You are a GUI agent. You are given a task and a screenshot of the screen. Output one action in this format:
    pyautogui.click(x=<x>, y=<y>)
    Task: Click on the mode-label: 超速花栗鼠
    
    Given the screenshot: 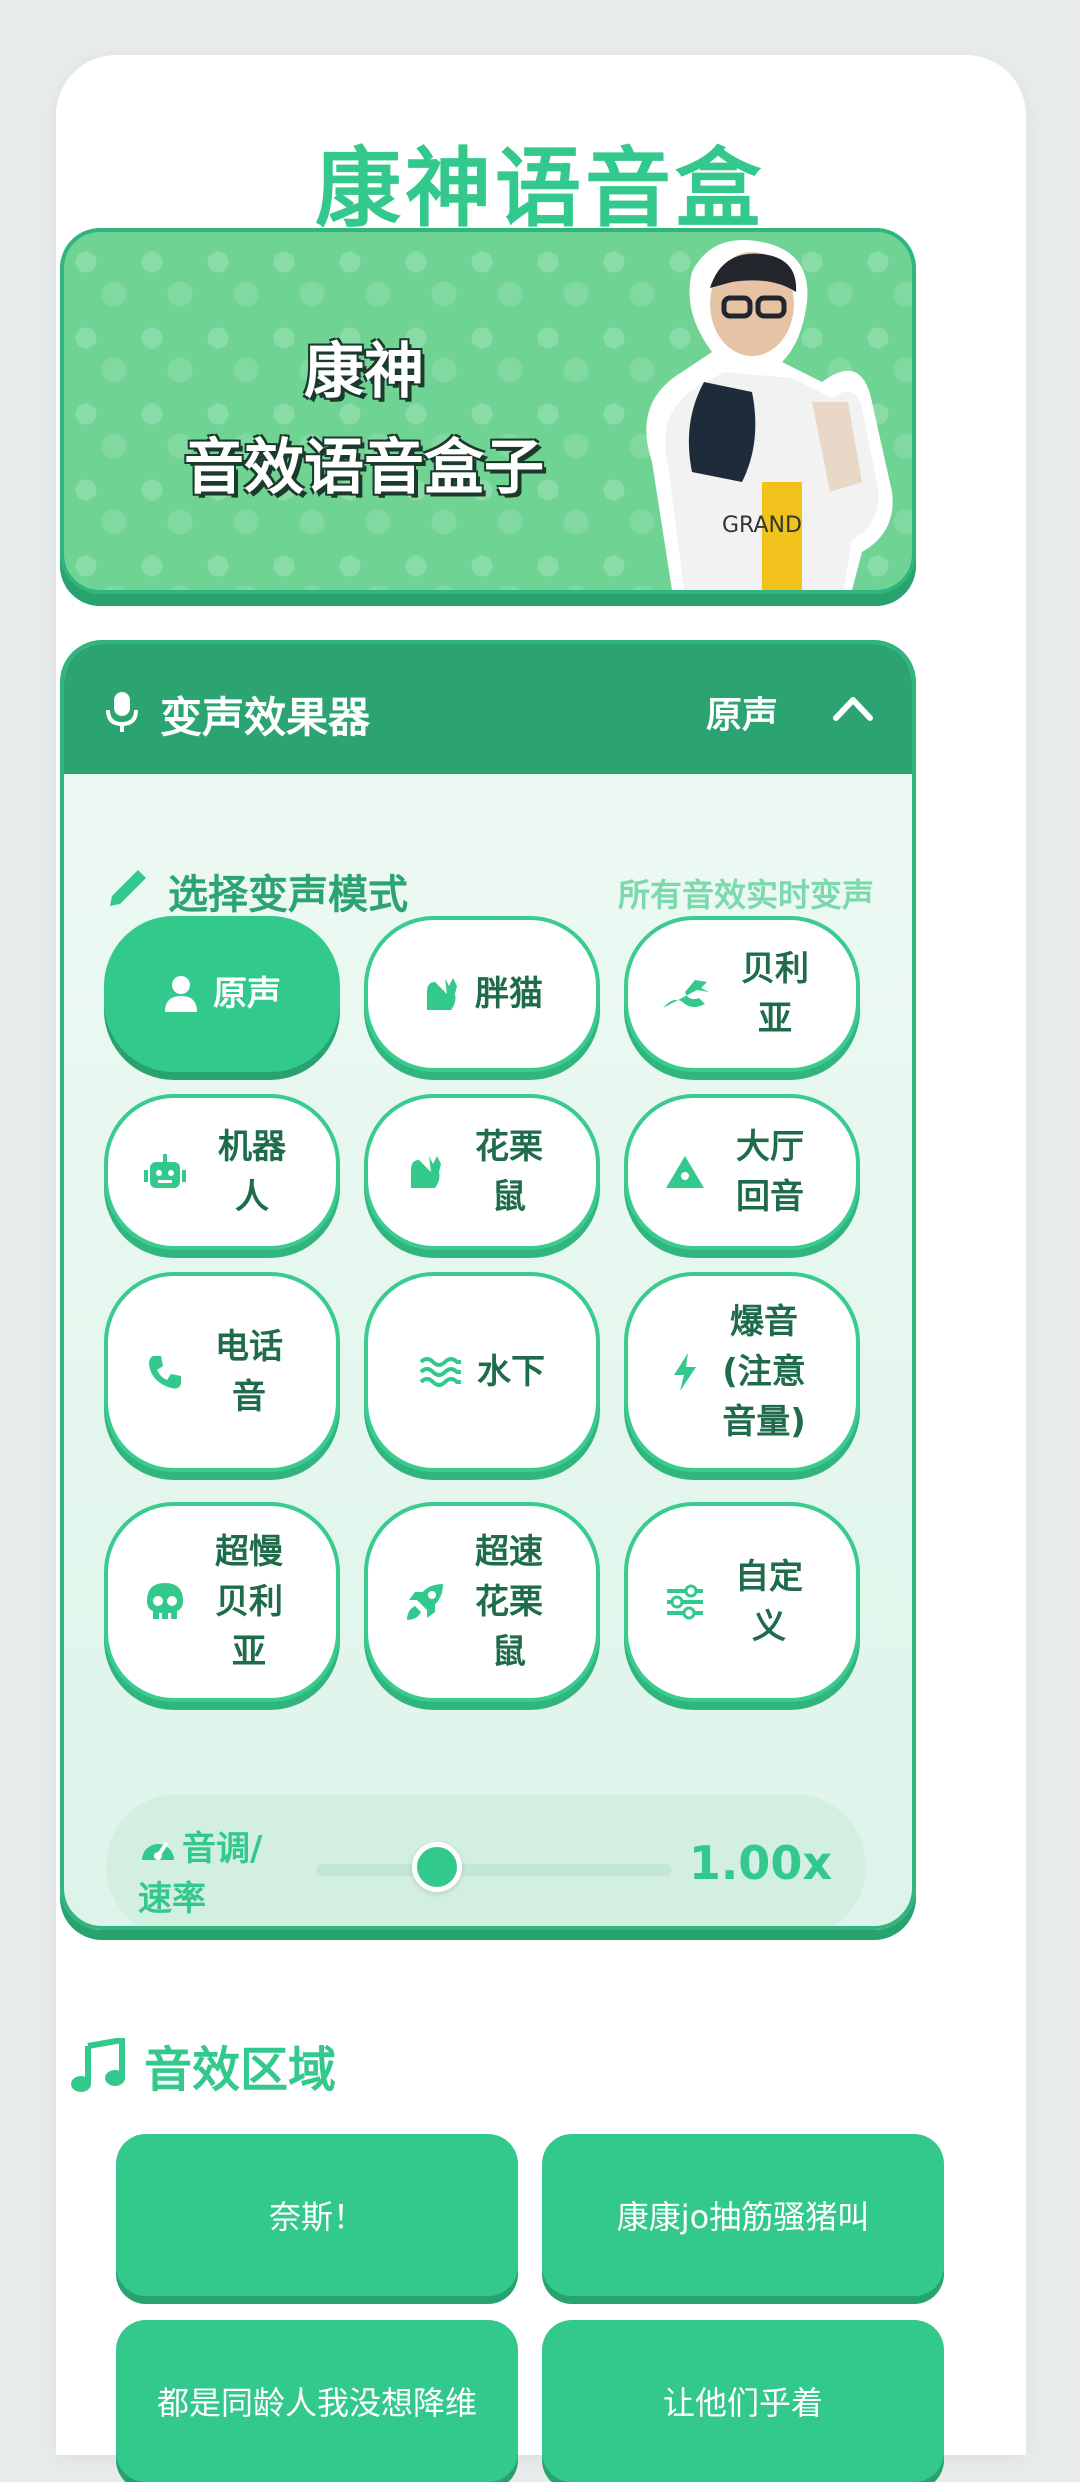 What is the action you would take?
    pyautogui.click(x=509, y=1602)
    